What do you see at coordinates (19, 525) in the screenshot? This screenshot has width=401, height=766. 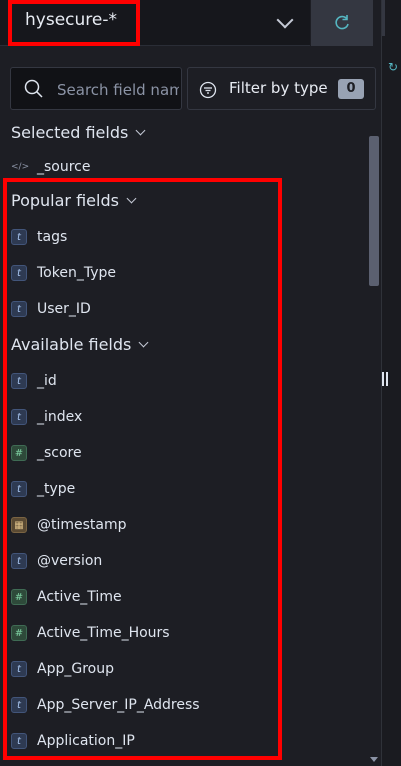 I see `date-type-icon: ▦` at bounding box center [19, 525].